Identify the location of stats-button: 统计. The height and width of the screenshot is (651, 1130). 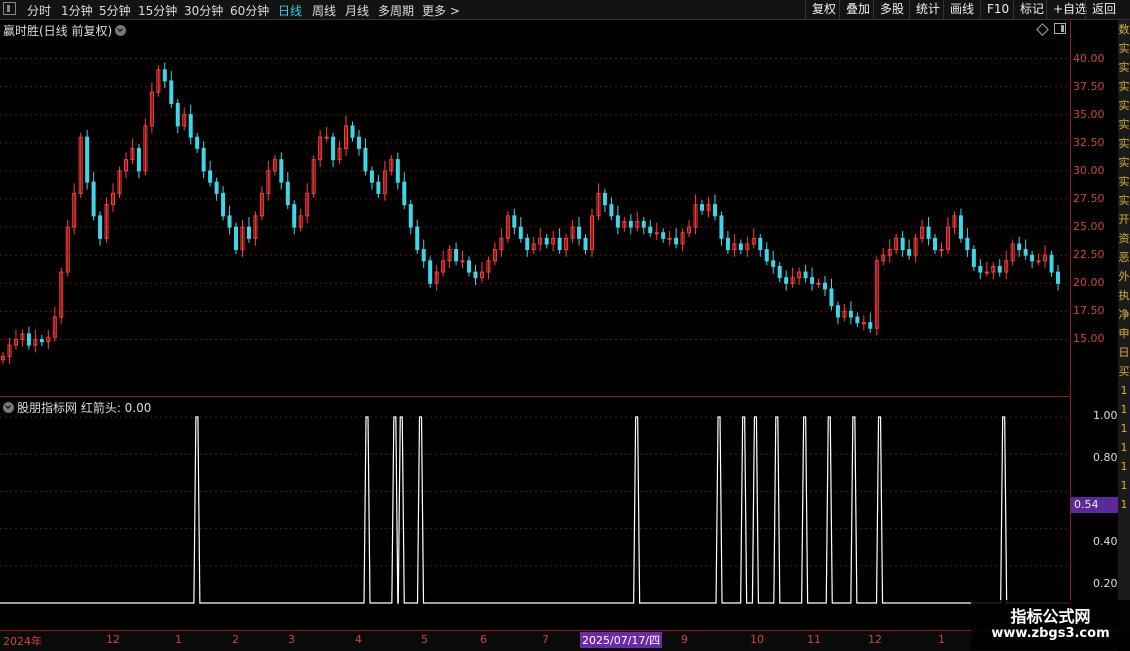
(927, 9).